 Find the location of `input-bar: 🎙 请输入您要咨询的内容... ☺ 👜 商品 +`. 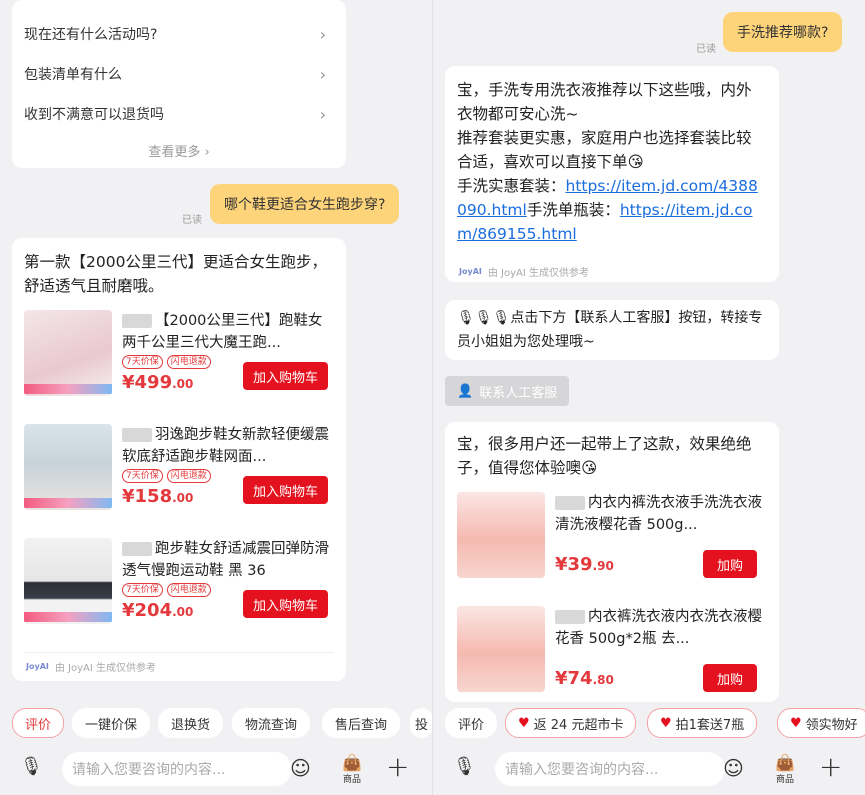

input-bar: 🎙 请输入您要咨询的内容... ☺ 👜 商品 + is located at coordinates (216, 770).